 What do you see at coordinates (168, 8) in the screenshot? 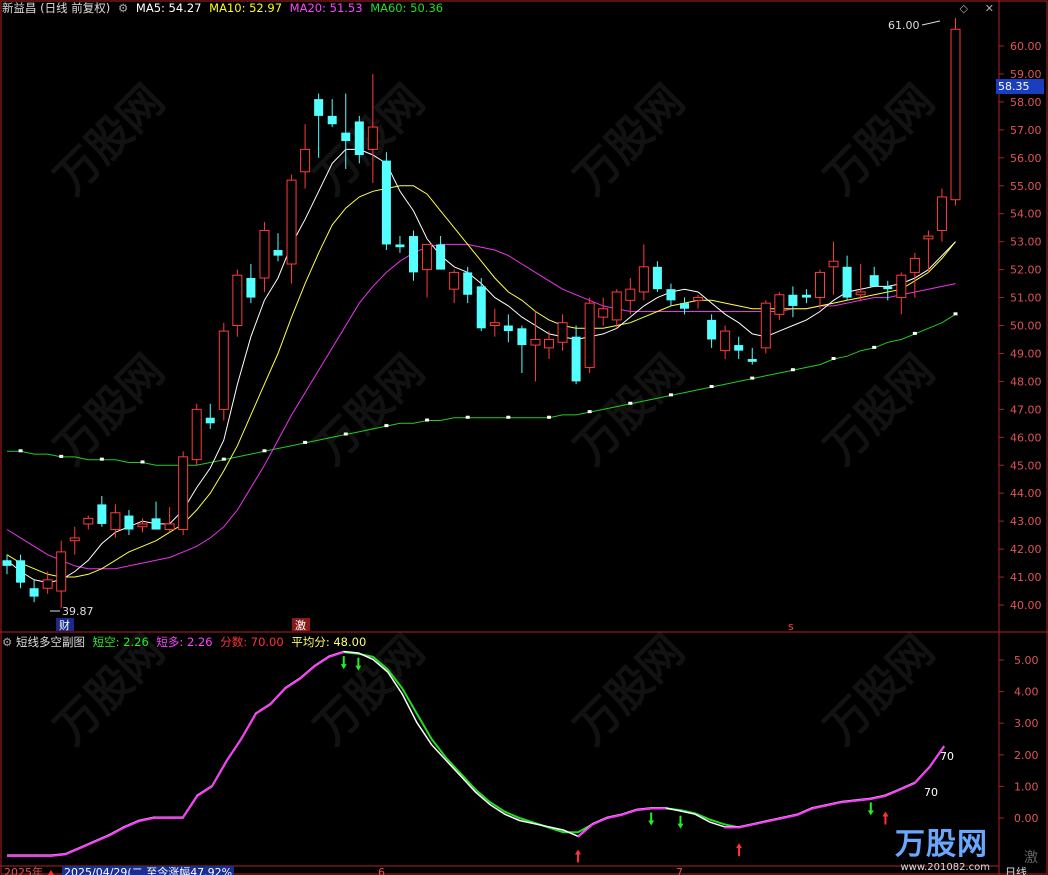
I see `ma5-label: MA5: 54.27` at bounding box center [168, 8].